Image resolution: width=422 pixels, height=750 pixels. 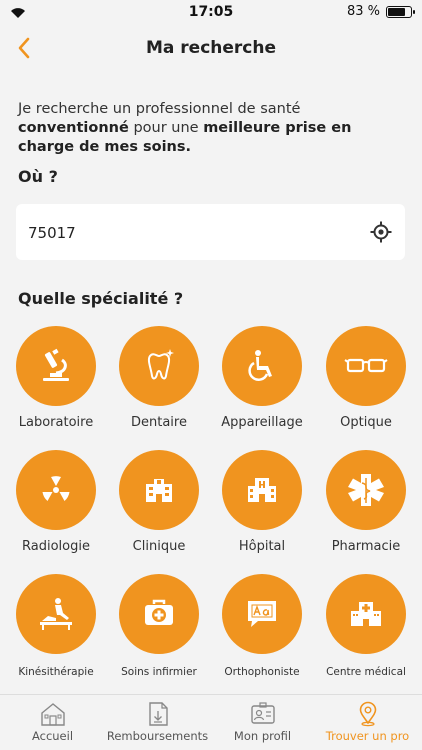 What do you see at coordinates (366, 366) in the screenshot?
I see `glasses-icon` at bounding box center [366, 366].